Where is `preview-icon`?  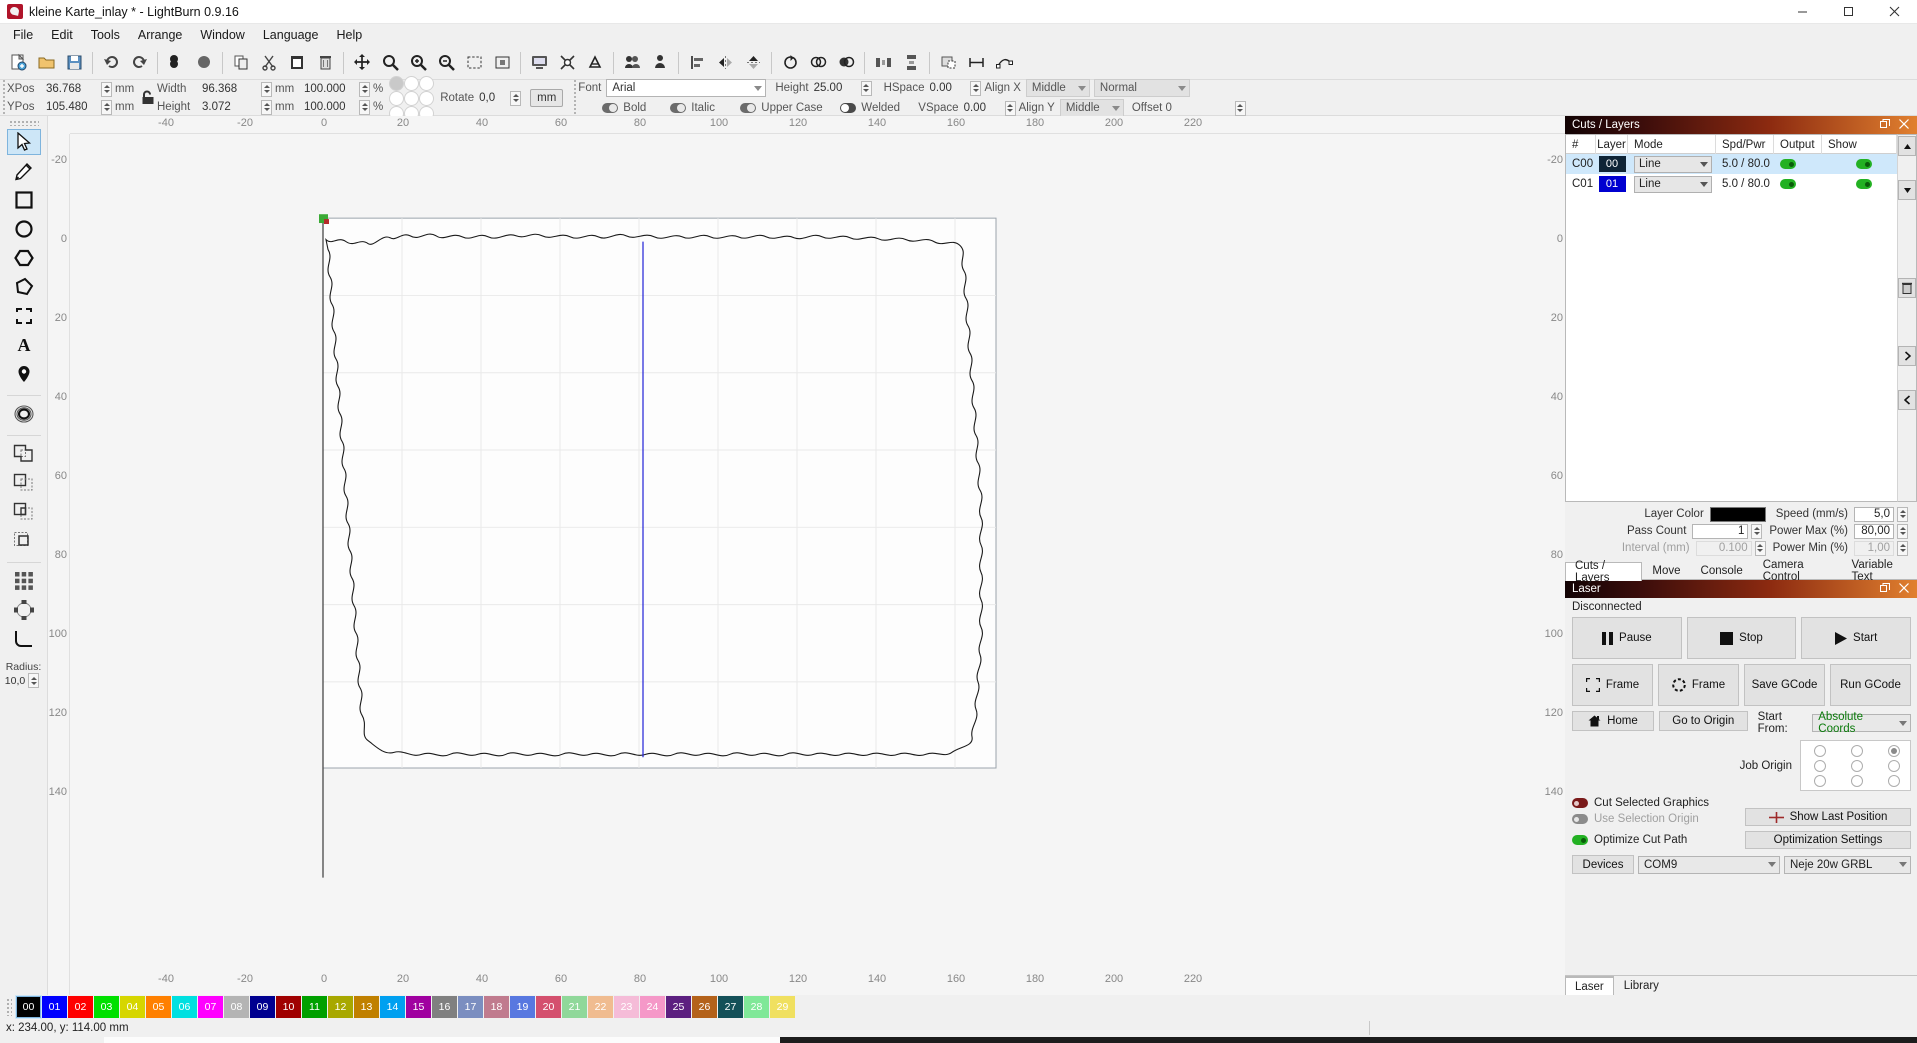 preview-icon is located at coordinates (539, 63).